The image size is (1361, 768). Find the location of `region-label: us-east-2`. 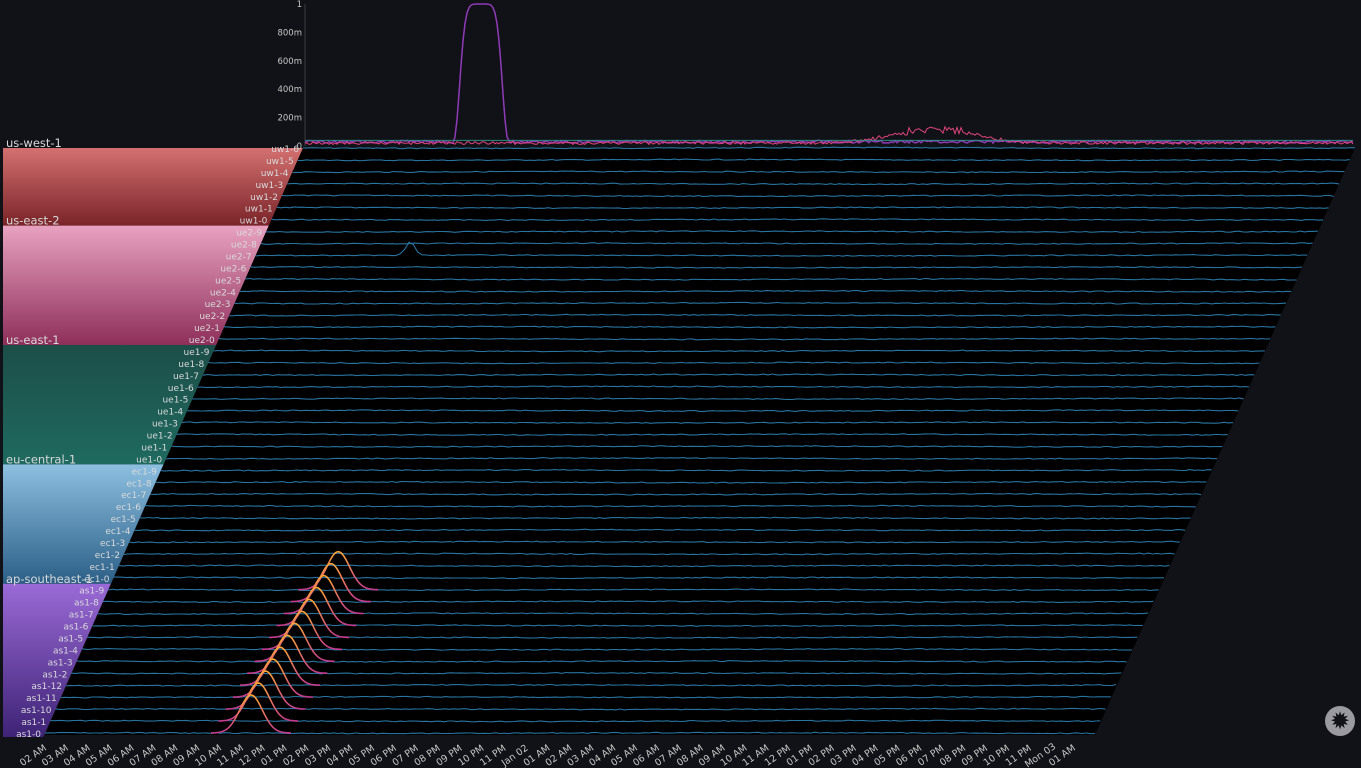

region-label: us-east-2 is located at coordinates (33, 221).